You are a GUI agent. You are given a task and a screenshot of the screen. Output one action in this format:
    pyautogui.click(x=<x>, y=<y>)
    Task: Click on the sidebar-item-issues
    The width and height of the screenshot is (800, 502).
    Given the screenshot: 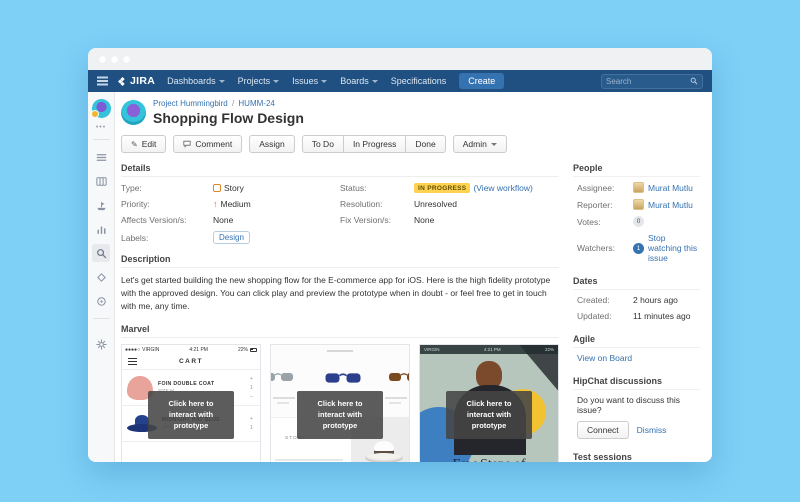 What is the action you would take?
    pyautogui.click(x=101, y=253)
    